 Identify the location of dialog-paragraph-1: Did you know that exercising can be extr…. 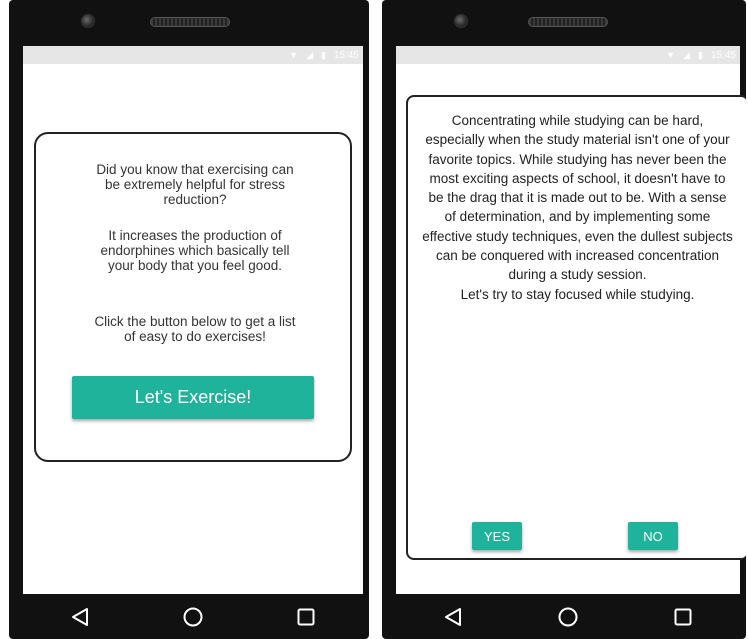
(195, 184).